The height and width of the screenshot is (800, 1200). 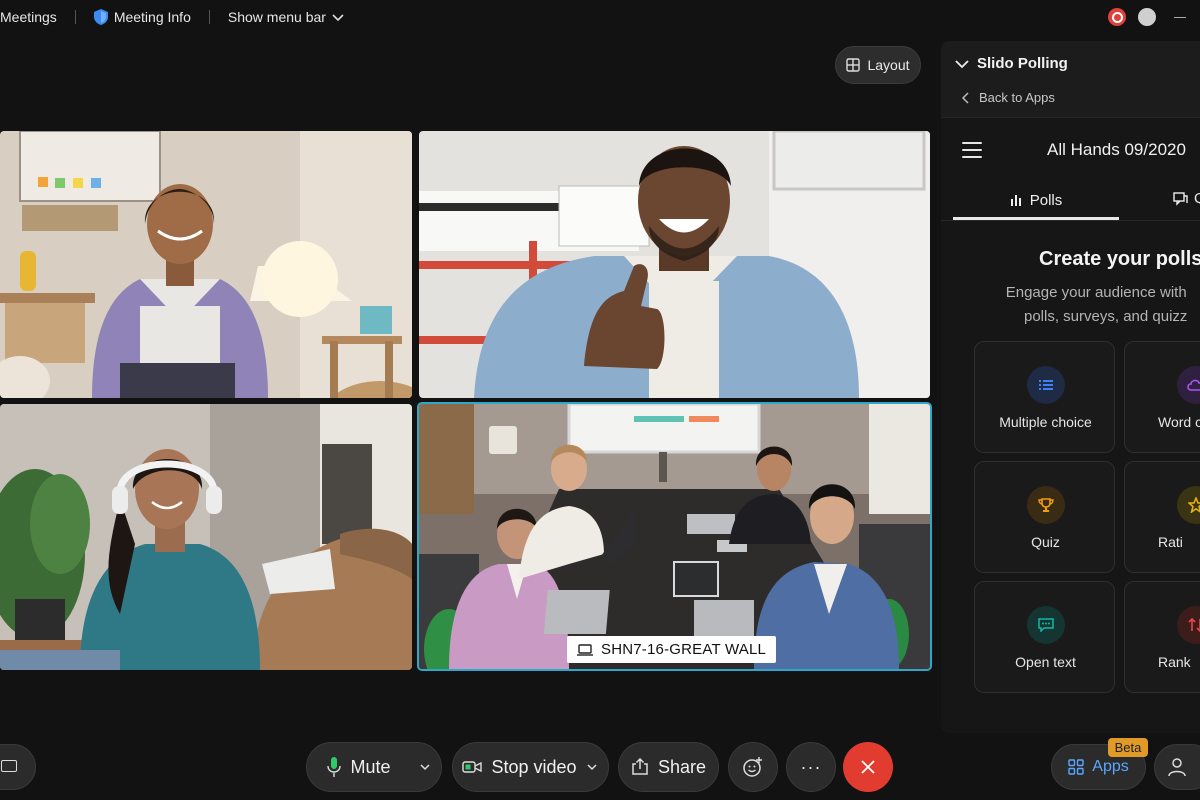 What do you see at coordinates (1180, 17) in the screenshot?
I see `minimize-icon` at bounding box center [1180, 17].